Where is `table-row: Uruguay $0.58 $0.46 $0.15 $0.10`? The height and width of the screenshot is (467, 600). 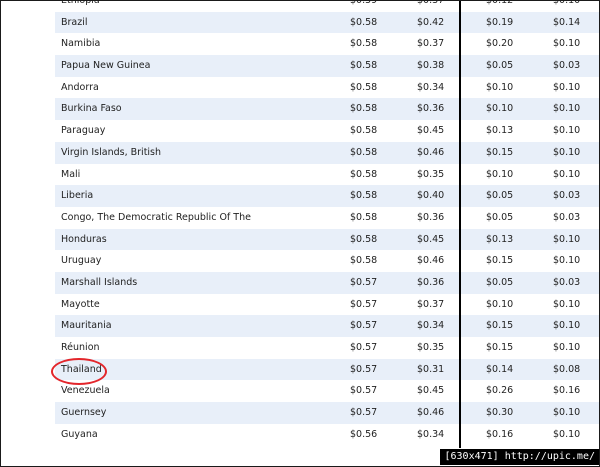 table-row: Uruguay $0.58 $0.46 $0.15 $0.10 is located at coordinates (327, 261).